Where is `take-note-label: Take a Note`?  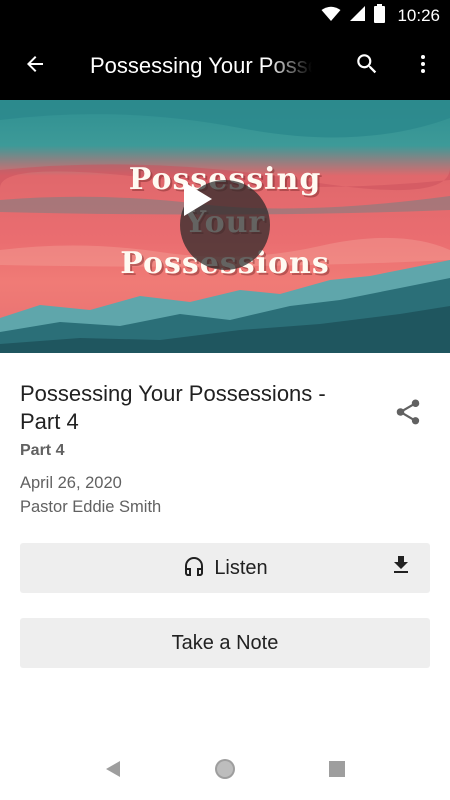
take-note-label: Take a Note is located at coordinates (225, 642).